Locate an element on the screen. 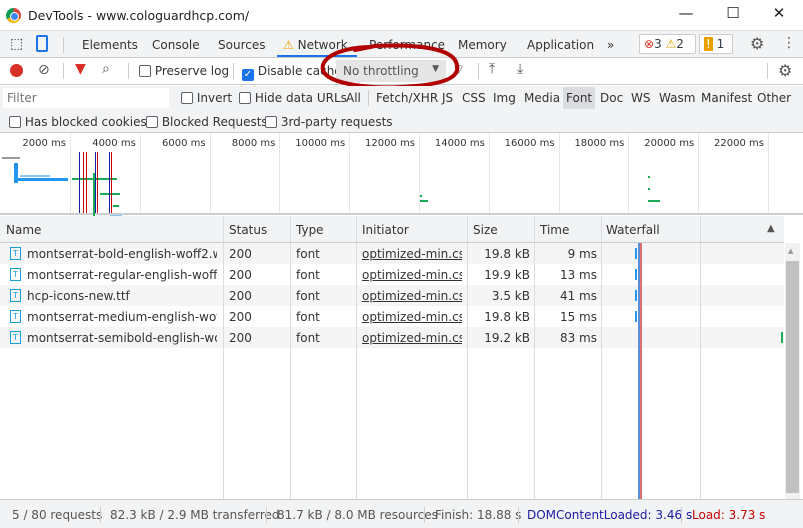 Image resolution: width=803 pixels, height=528 pixels. has-blocked-cookies-checkbox: Has blocked cookies is located at coordinates (78, 122).